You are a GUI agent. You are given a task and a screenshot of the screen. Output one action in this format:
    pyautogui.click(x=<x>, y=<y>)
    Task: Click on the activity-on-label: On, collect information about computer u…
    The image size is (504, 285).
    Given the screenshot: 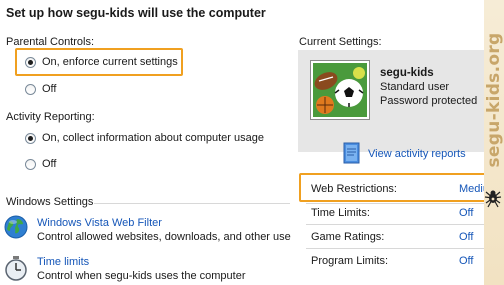 What is the action you would take?
    pyautogui.click(x=153, y=138)
    